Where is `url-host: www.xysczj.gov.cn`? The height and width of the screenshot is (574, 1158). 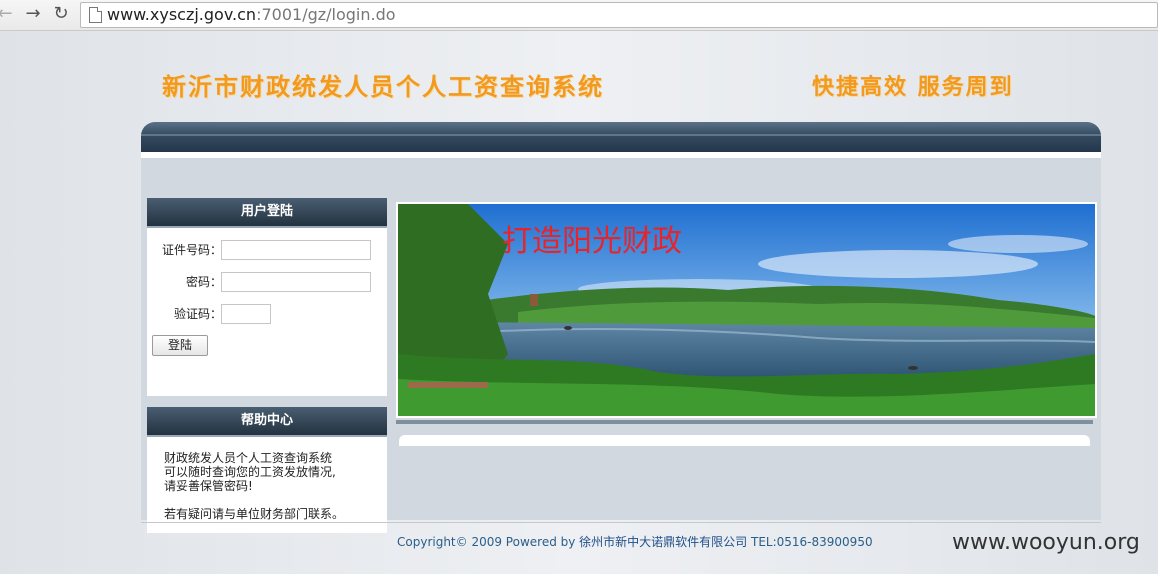
url-host: www.xysczj.gov.cn is located at coordinates (182, 14).